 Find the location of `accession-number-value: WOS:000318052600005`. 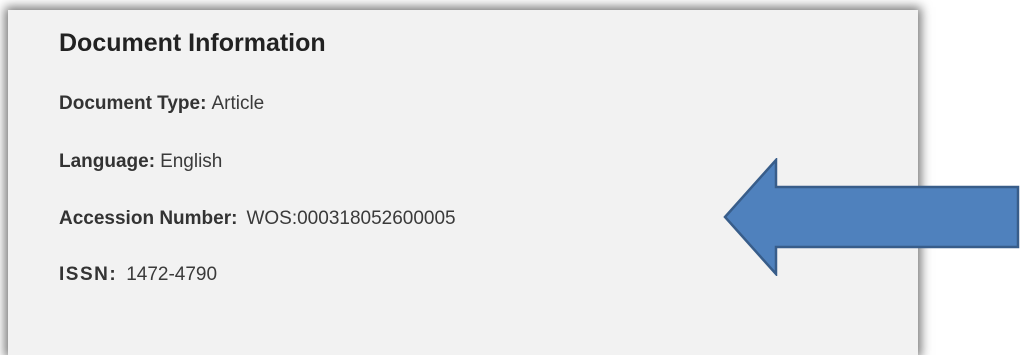

accession-number-value: WOS:000318052600005 is located at coordinates (351, 218).